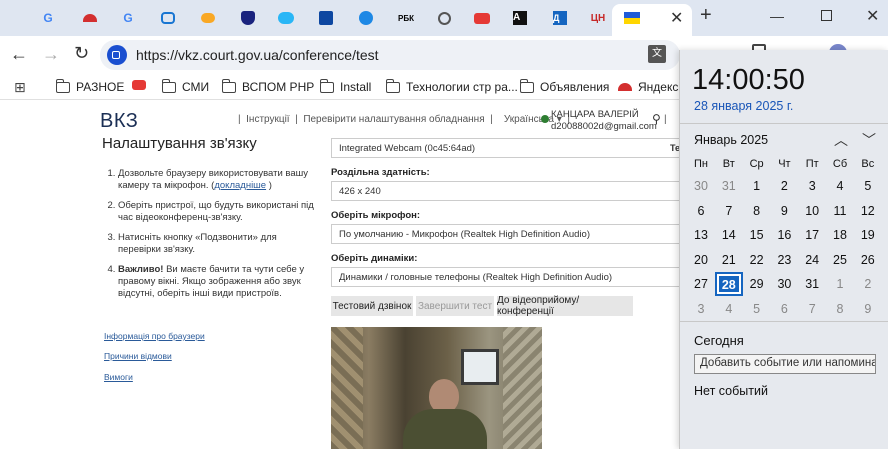  I want to click on bookmark-install: Install, so click(345, 86).